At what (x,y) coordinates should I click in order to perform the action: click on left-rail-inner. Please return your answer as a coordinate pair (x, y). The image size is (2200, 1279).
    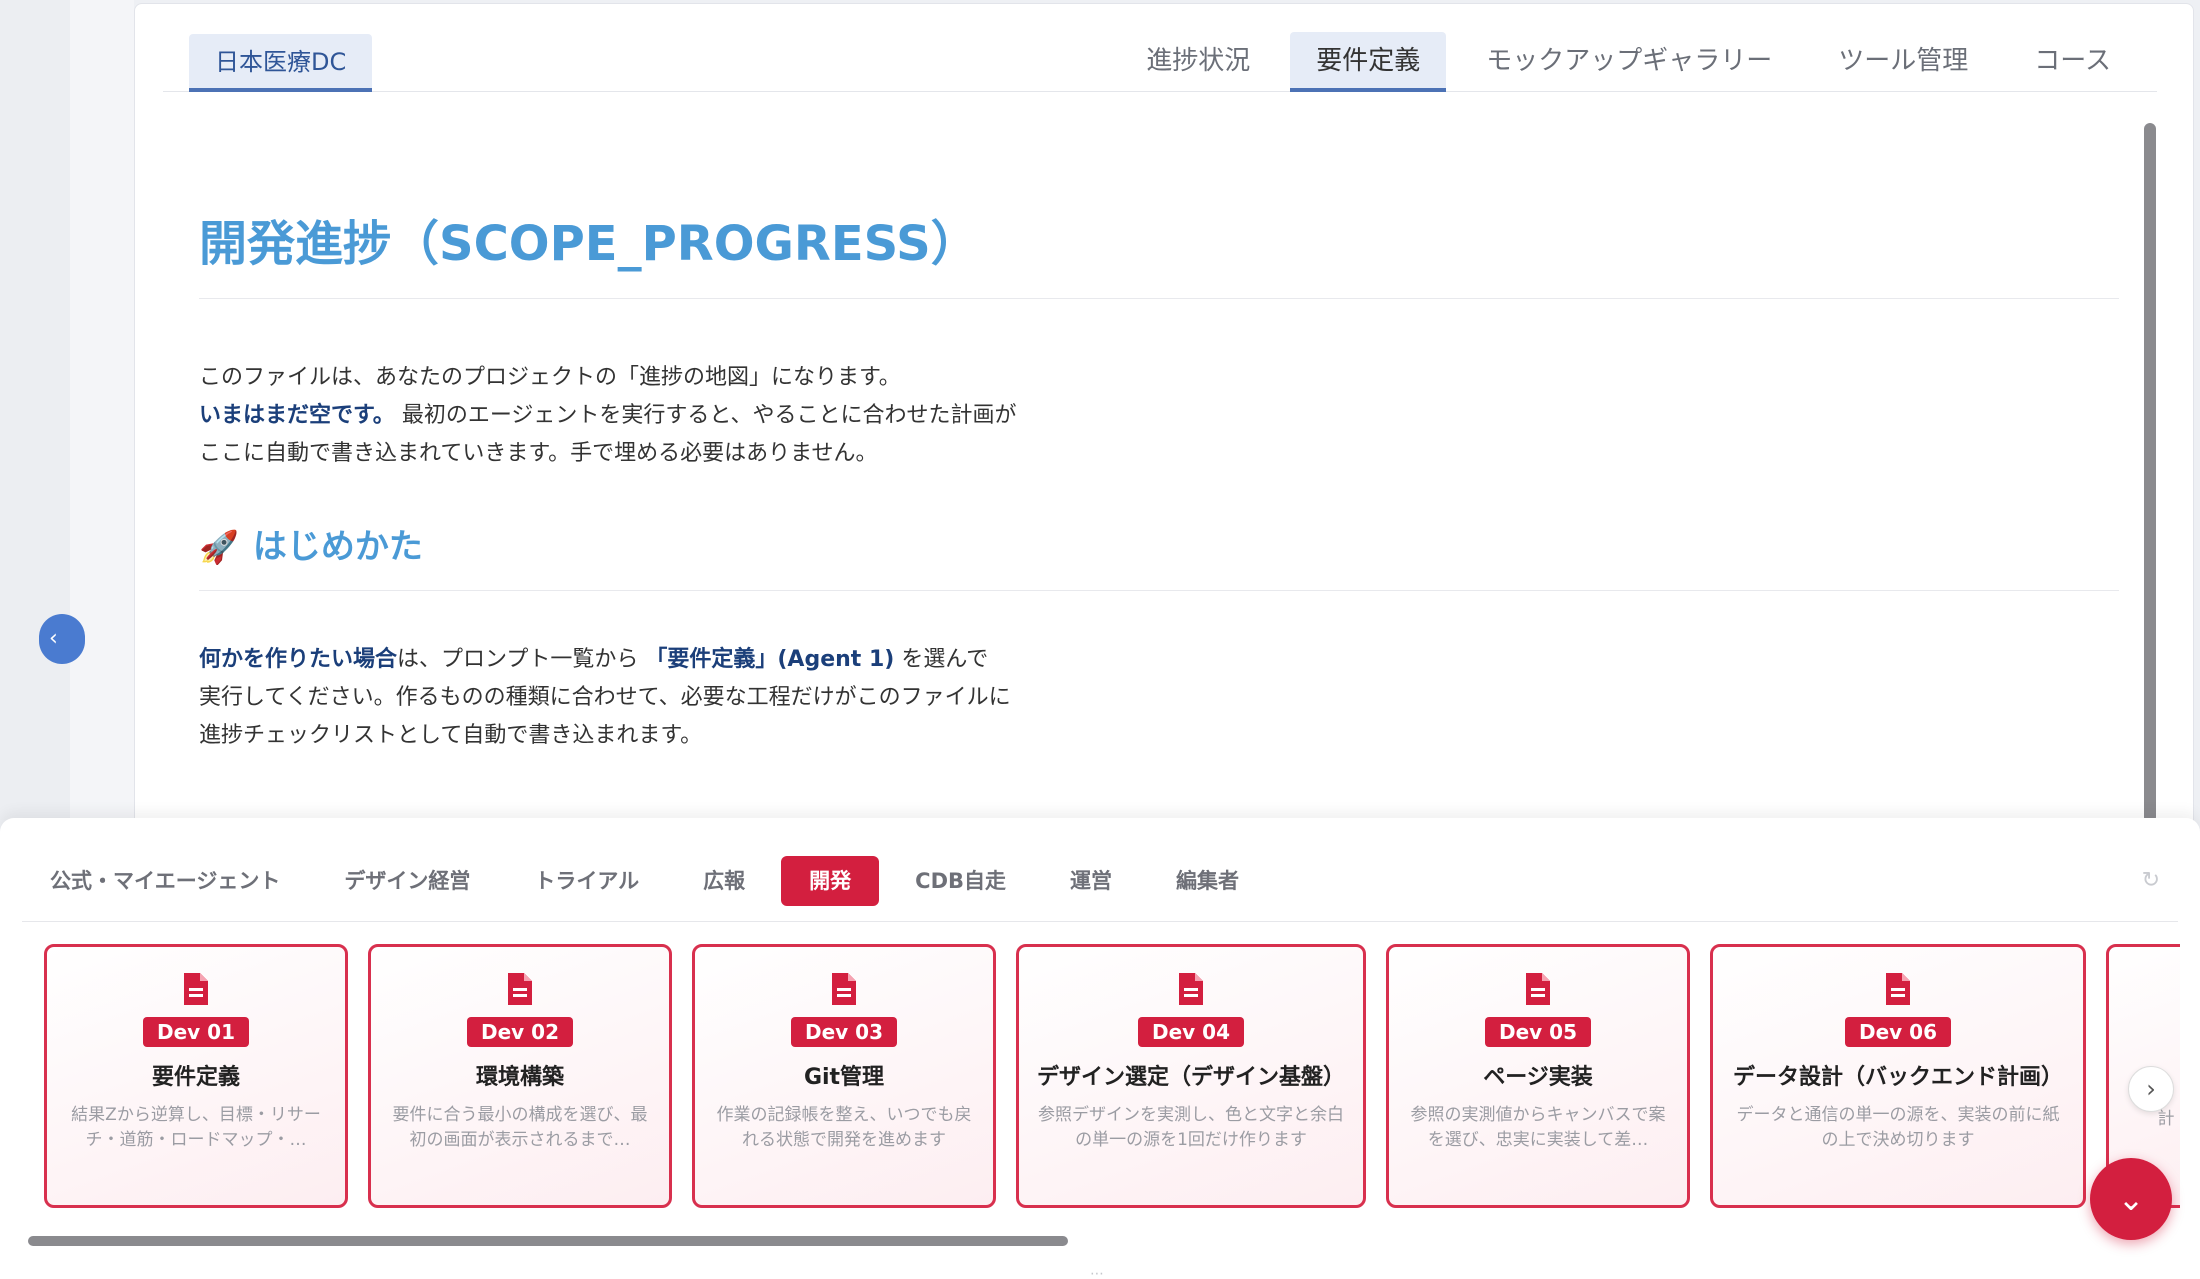
    Looking at the image, I should click on (102, 410).